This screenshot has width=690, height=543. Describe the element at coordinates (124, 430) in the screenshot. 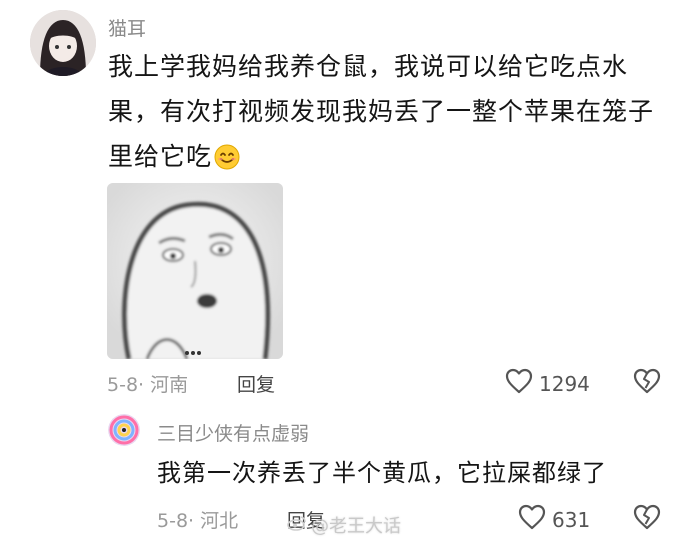

I see `reply-avatar` at that location.